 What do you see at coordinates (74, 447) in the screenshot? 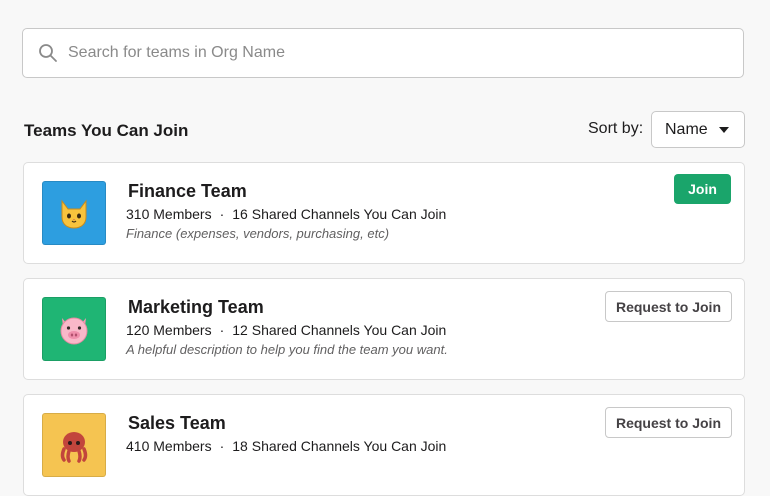
I see `octopus-icon` at bounding box center [74, 447].